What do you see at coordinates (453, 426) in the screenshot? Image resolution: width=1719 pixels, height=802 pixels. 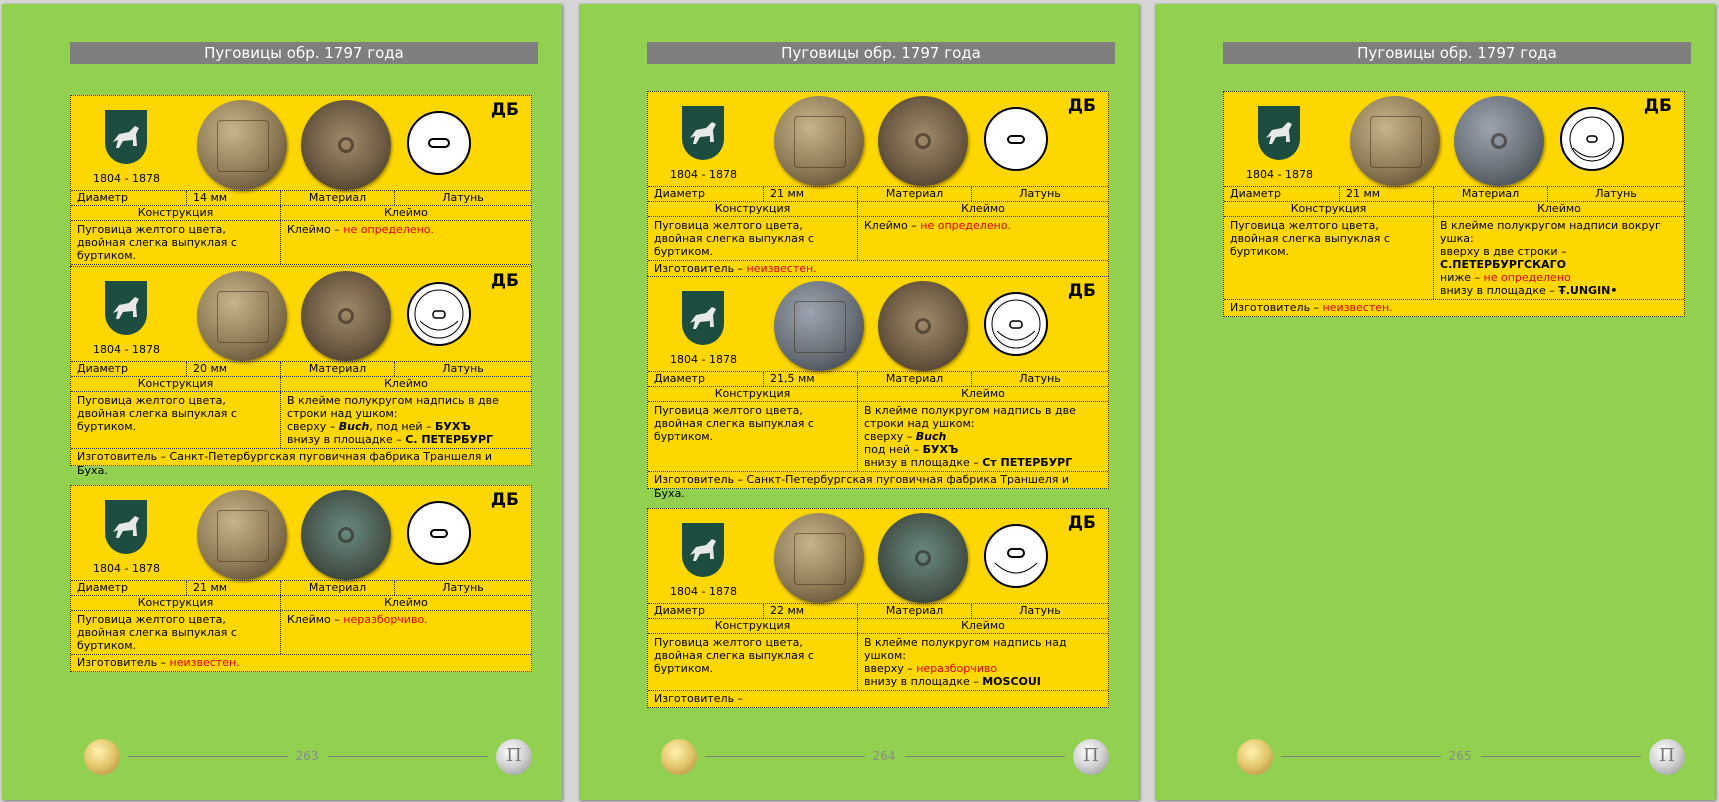 I see `text-segment: БУХЪ` at bounding box center [453, 426].